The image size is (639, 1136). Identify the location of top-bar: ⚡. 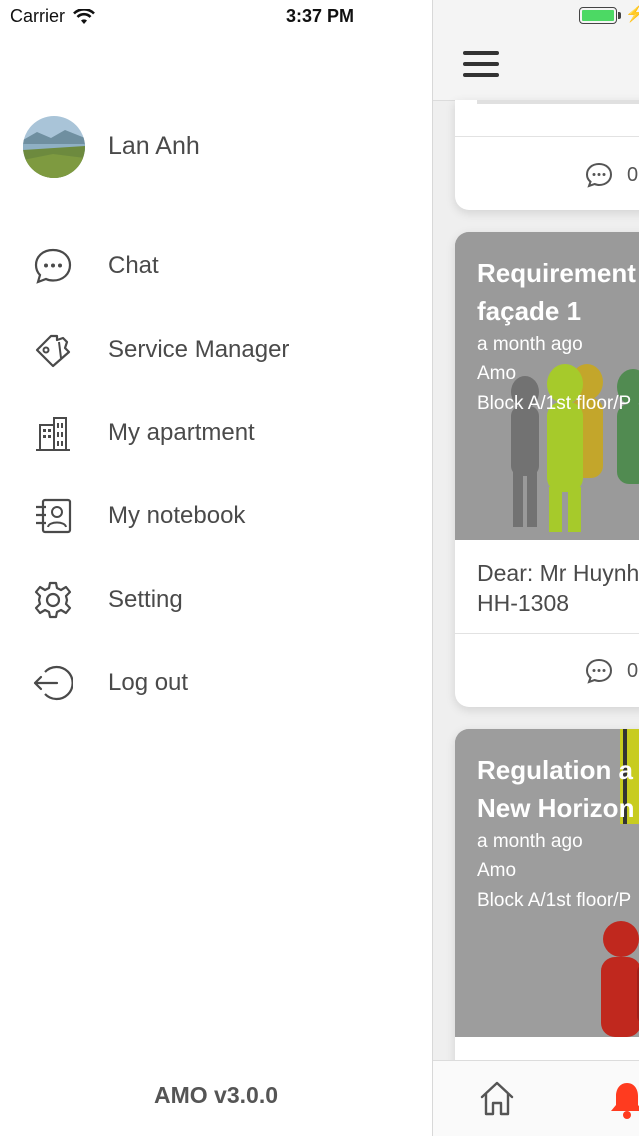
(536, 50).